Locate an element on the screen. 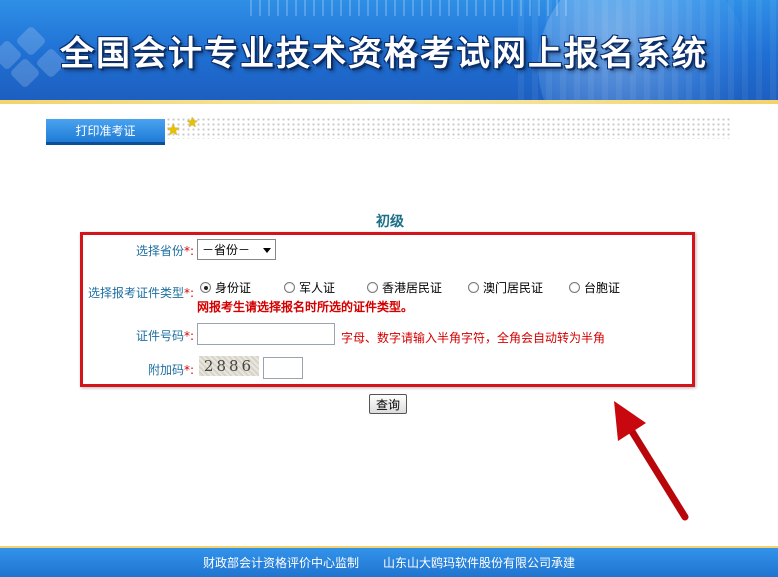  header-divider is located at coordinates (389, 102).